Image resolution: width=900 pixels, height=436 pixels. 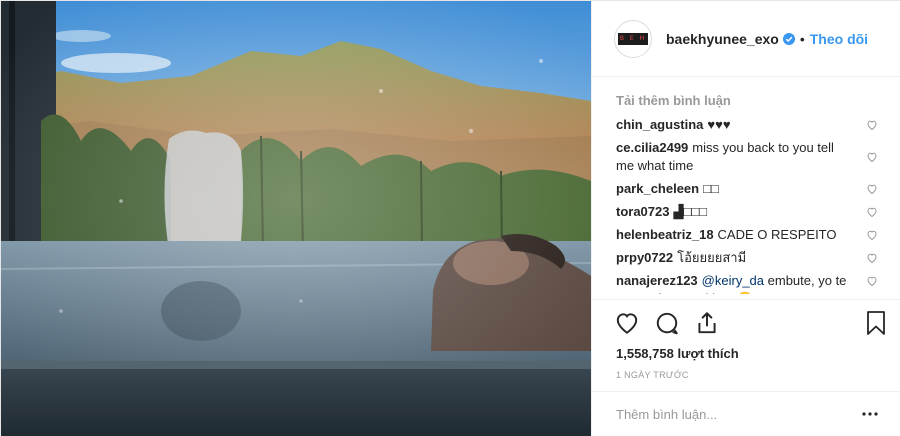 What do you see at coordinates (652, 375) in the screenshot?
I see `post-timestamp: 1 NGÀY TRƯỚC` at bounding box center [652, 375].